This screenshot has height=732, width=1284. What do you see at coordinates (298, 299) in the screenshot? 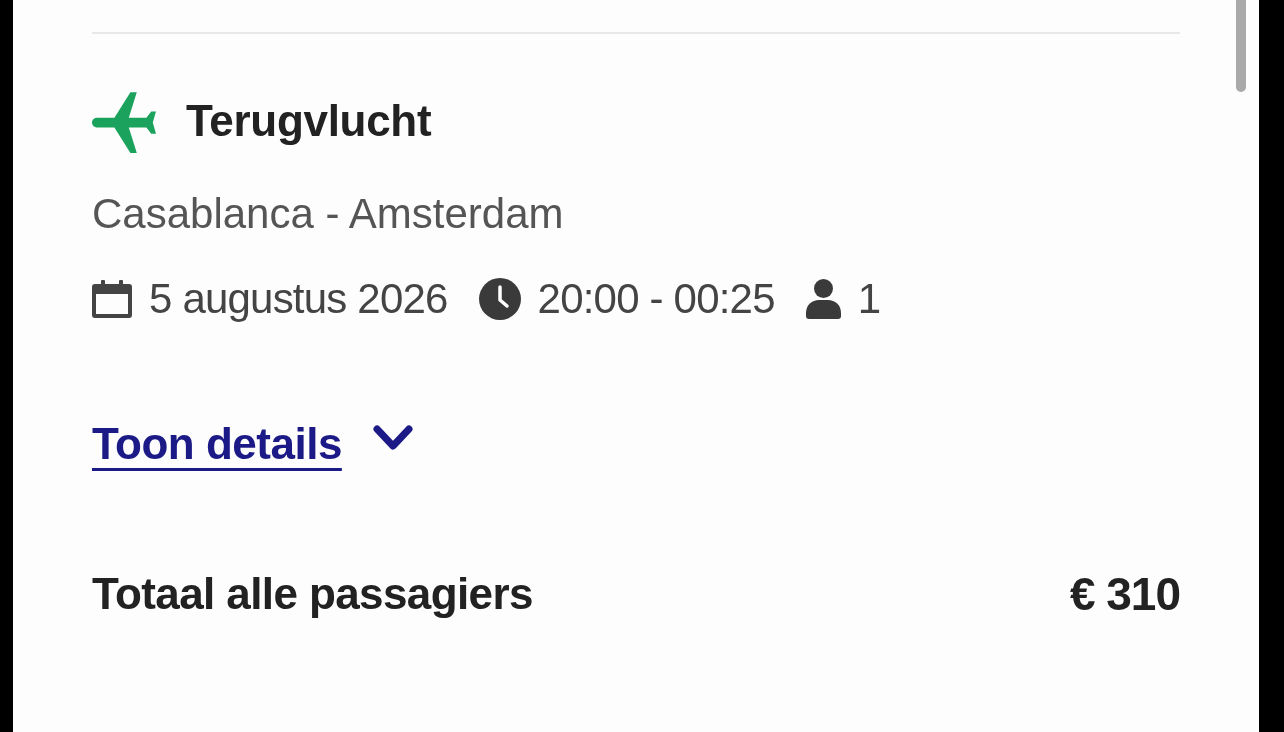
I see `date-text: 5 augustus 2026` at bounding box center [298, 299].